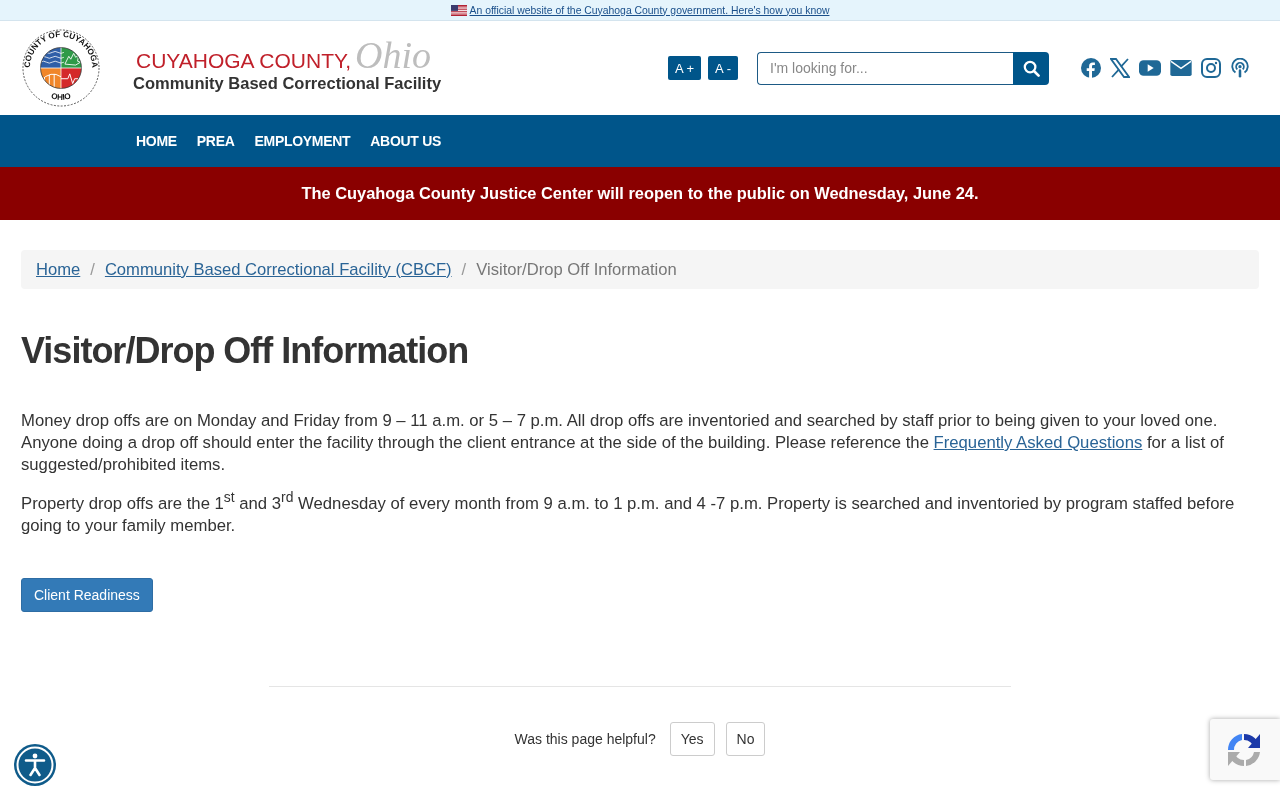 The height and width of the screenshot is (800, 1280). What do you see at coordinates (1120, 68) in the screenshot?
I see `x-logo-icon` at bounding box center [1120, 68].